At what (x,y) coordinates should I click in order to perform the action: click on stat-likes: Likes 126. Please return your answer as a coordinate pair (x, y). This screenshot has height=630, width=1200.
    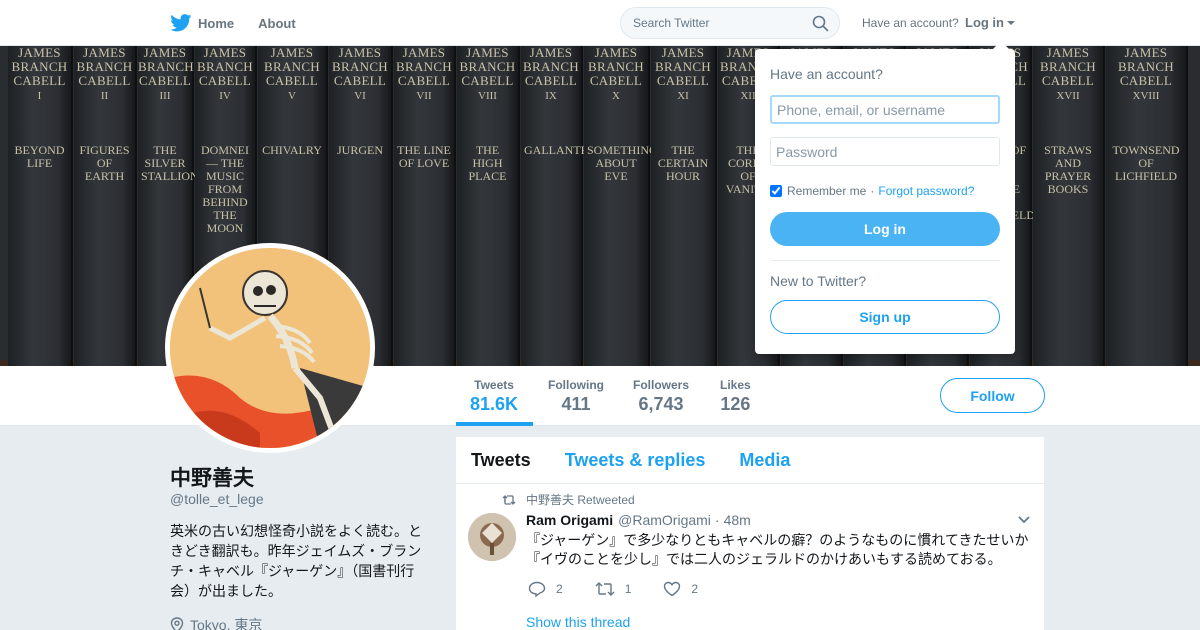
    Looking at the image, I should click on (735, 396).